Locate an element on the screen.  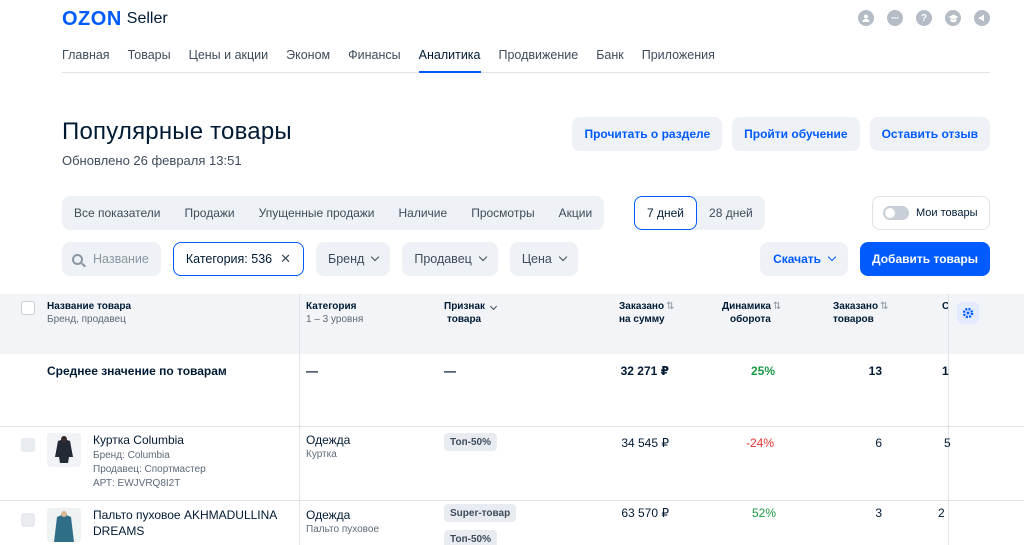
close-icon: ✕ is located at coordinates (285, 259).